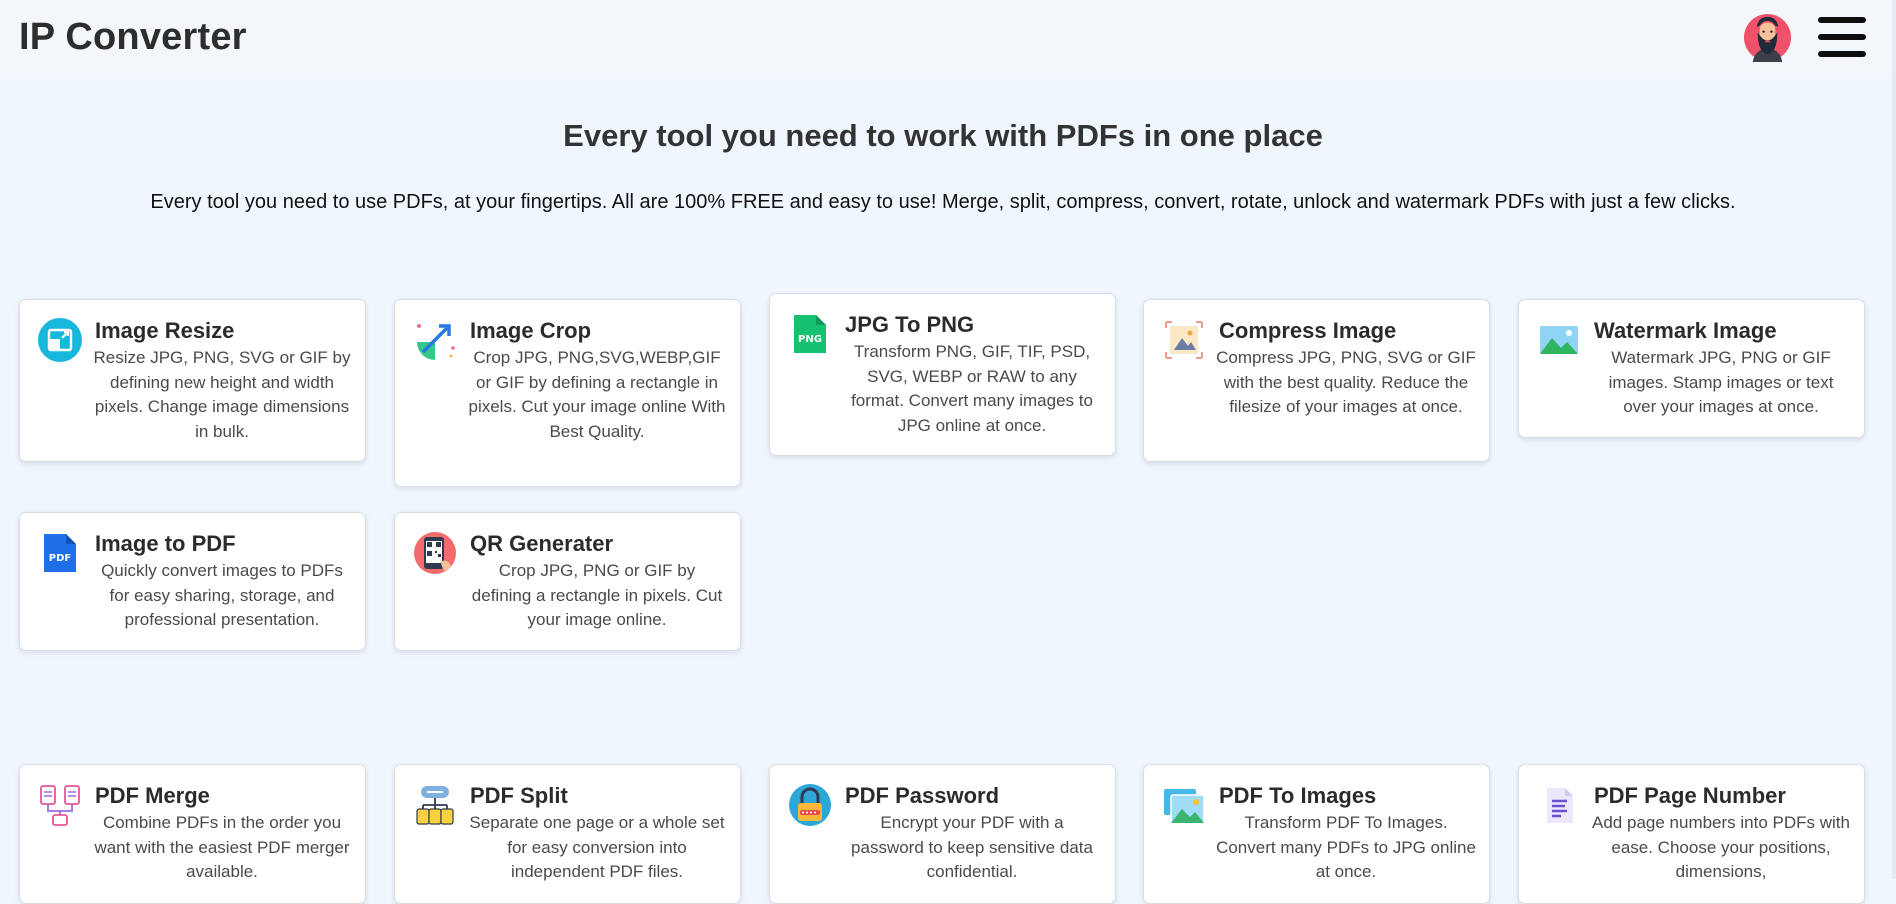 The image size is (1896, 904). What do you see at coordinates (1184, 340) in the screenshot?
I see `compress-image-icon` at bounding box center [1184, 340].